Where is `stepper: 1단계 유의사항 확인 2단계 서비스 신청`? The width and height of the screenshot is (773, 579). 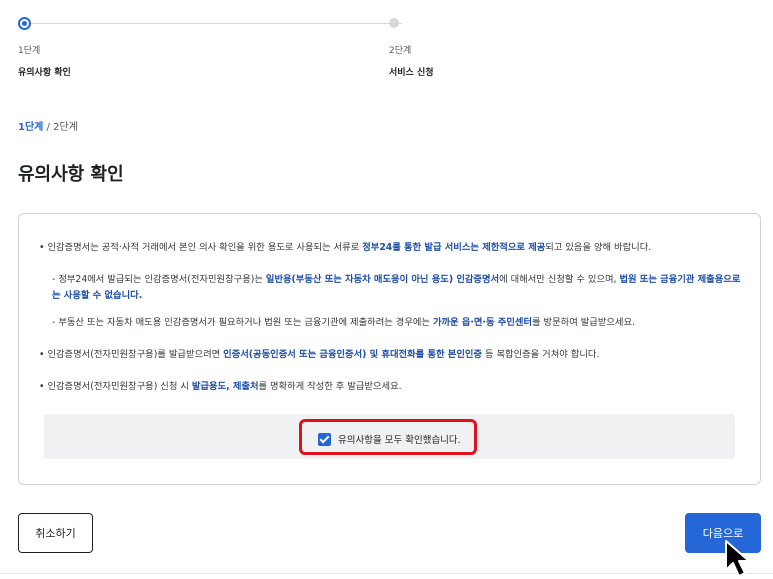
stepper: 1단계 유의사항 확인 2단계 서비스 신청 is located at coordinates (395, 47).